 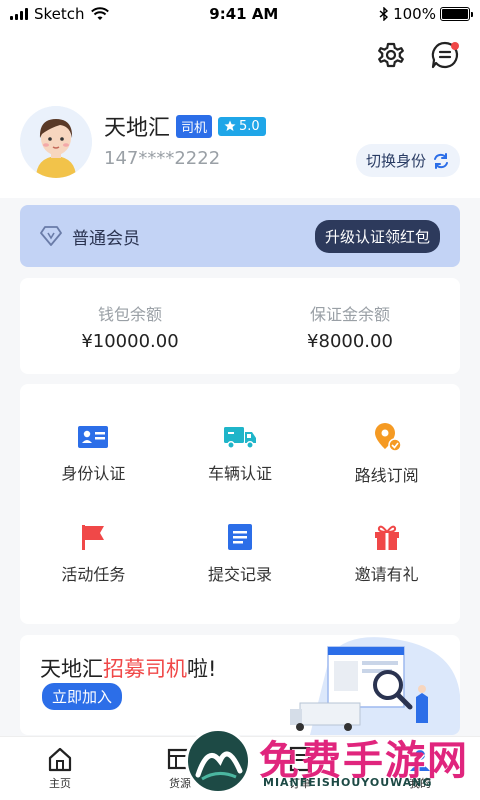 What do you see at coordinates (239, 537) in the screenshot?
I see `document-icon` at bounding box center [239, 537].